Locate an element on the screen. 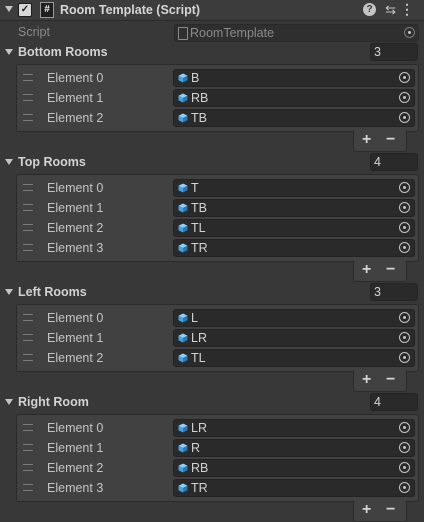 The image size is (424, 522). object-value: TB is located at coordinates (199, 118).